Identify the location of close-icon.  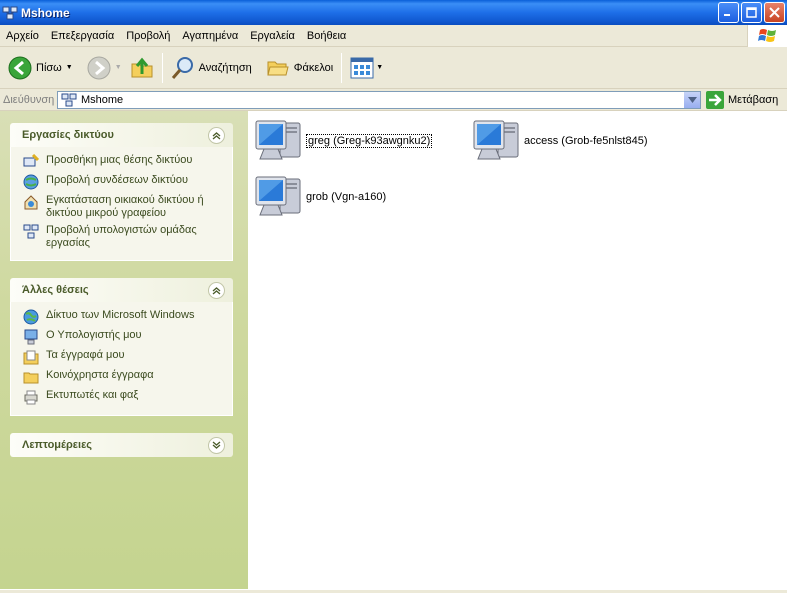
(774, 12).